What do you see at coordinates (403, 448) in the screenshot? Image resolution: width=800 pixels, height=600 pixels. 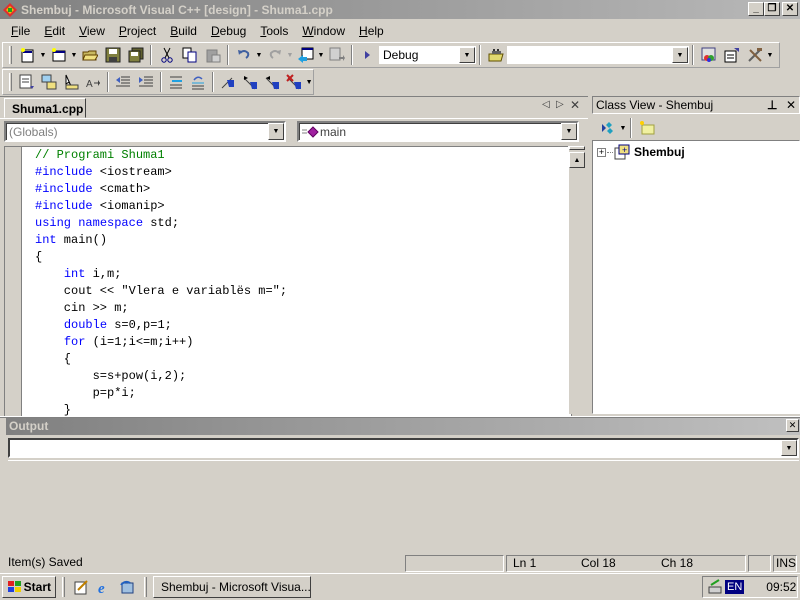 I see `output-combo: ▼` at bounding box center [403, 448].